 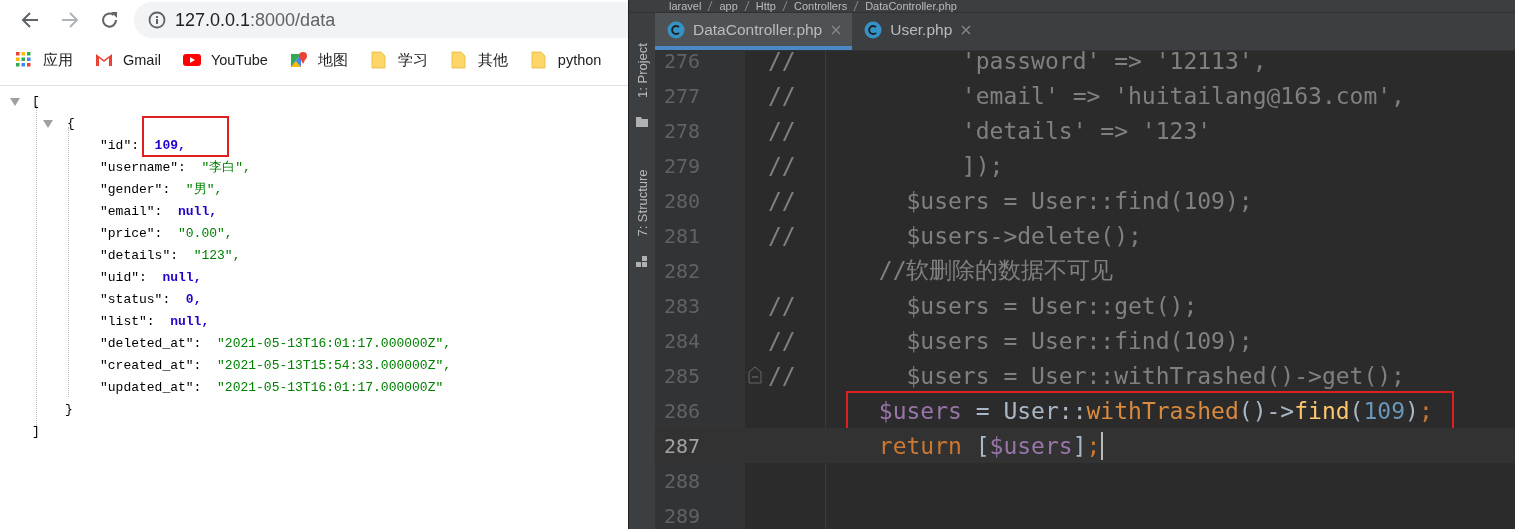 I want to click on bookmark-item: python, so click(x=565, y=60).